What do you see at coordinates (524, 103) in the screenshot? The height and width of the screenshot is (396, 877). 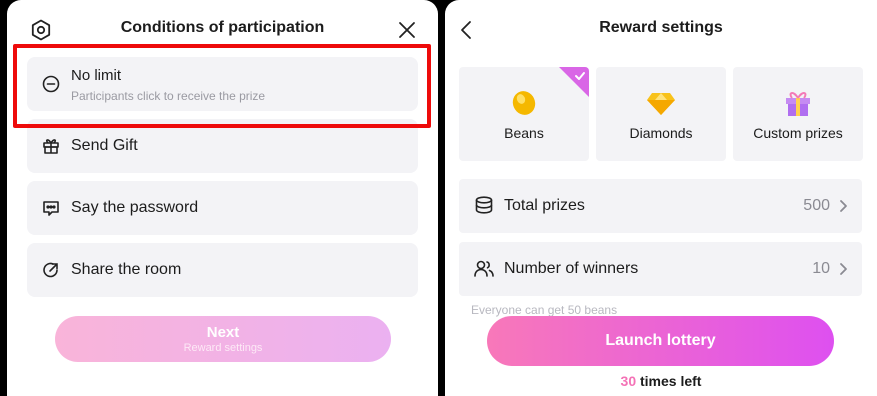 I see `bean-icon` at bounding box center [524, 103].